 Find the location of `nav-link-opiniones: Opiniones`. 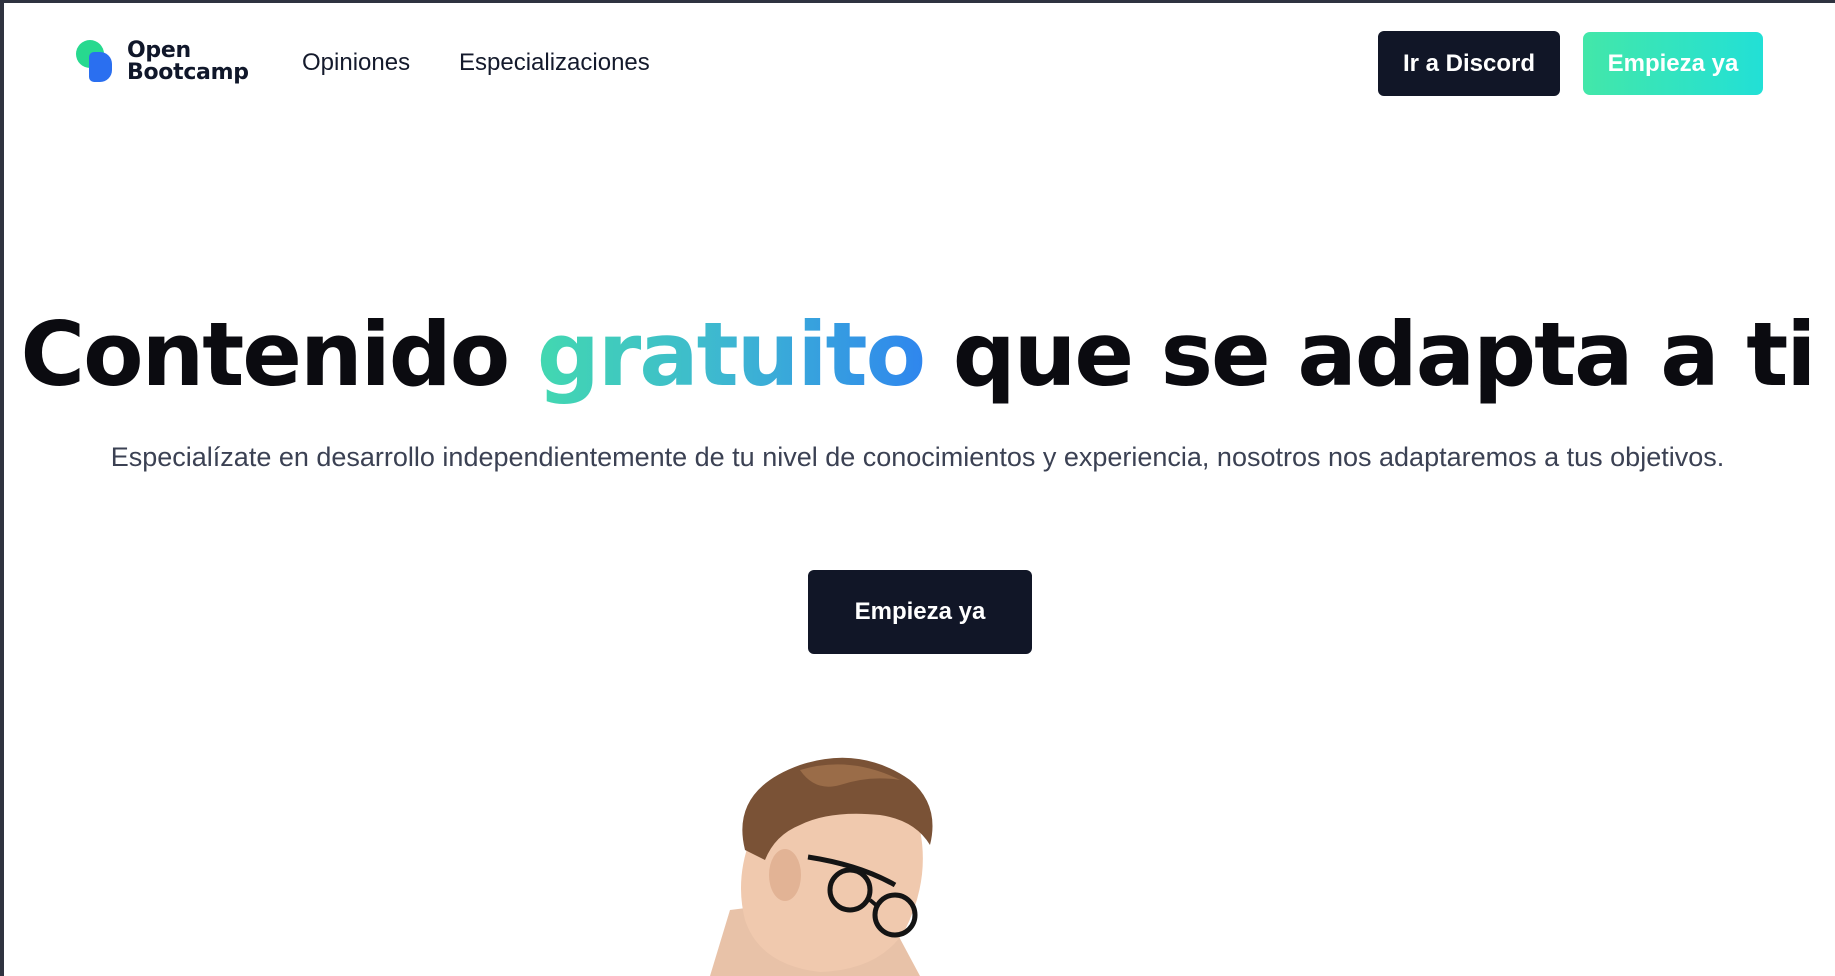

nav-link-opiniones: Opiniones is located at coordinates (356, 63).